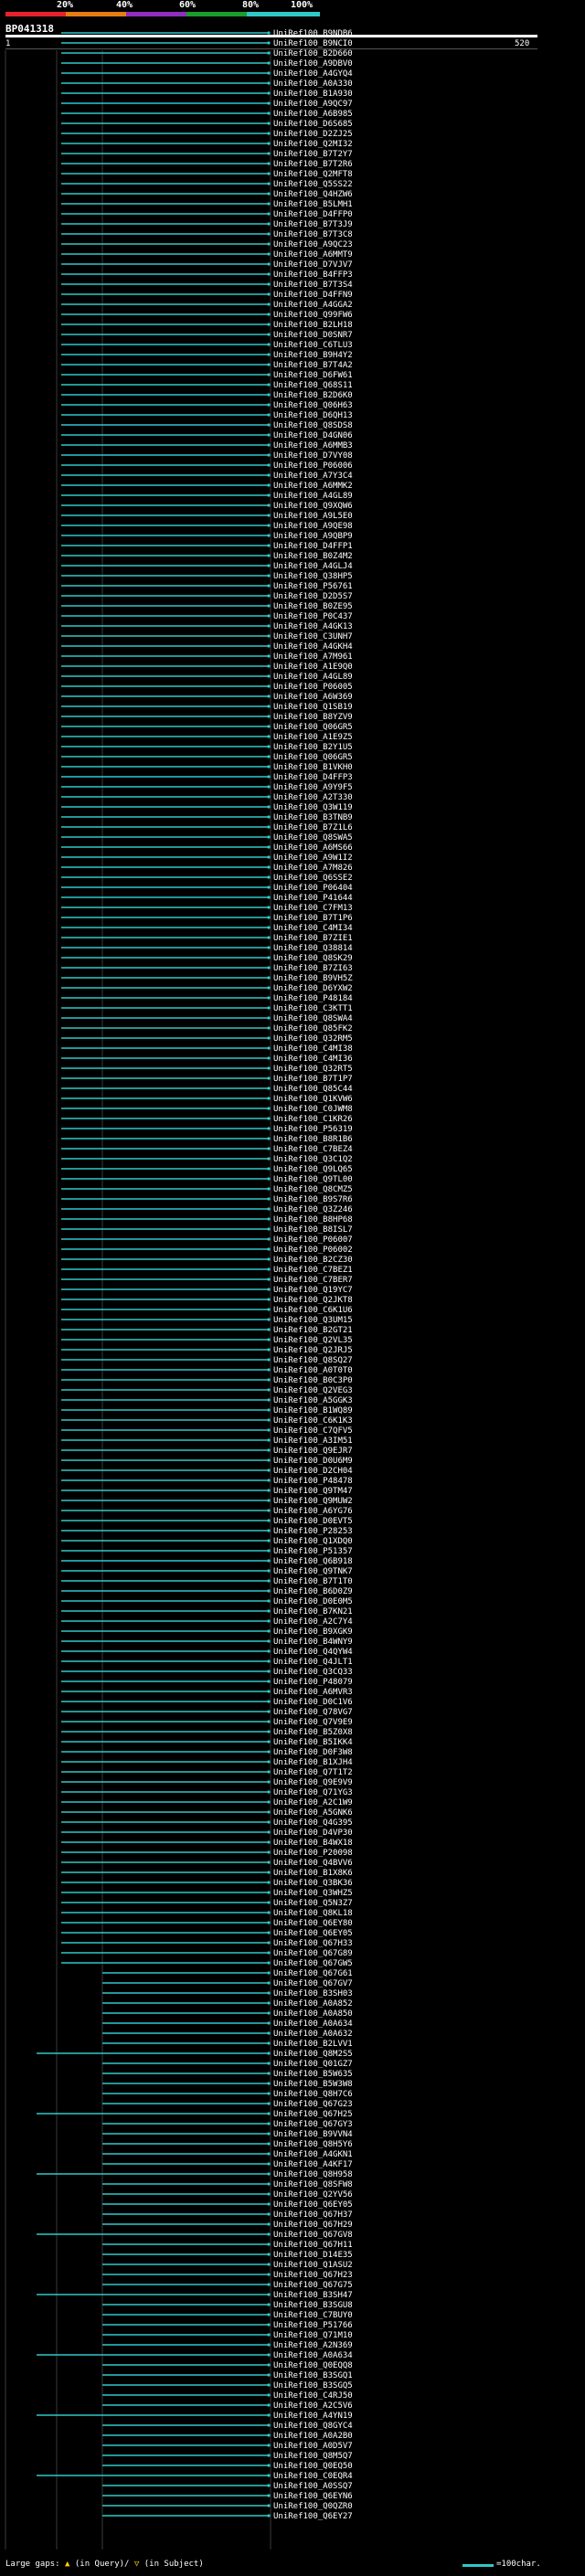 The height and width of the screenshot is (2576, 585). I want to click on hit-link: UniRef100_Q85C44, so click(313, 1089).